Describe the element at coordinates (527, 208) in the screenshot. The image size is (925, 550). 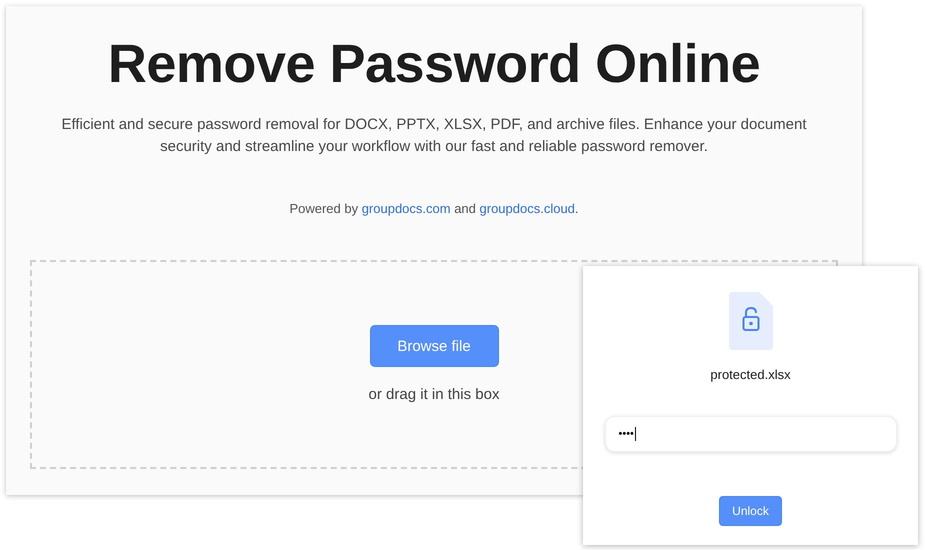
I see `site-link: groupdocs.cloud` at that location.